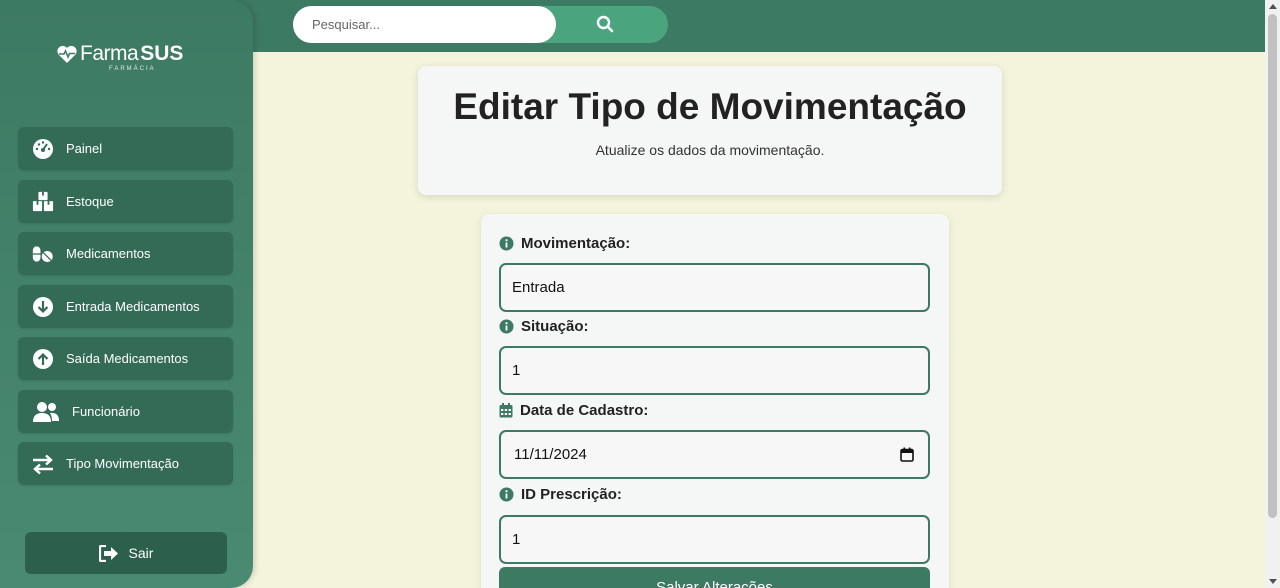 The image size is (1280, 588). I want to click on sidebar-item-label: Tipo Movimentação, so click(122, 463).